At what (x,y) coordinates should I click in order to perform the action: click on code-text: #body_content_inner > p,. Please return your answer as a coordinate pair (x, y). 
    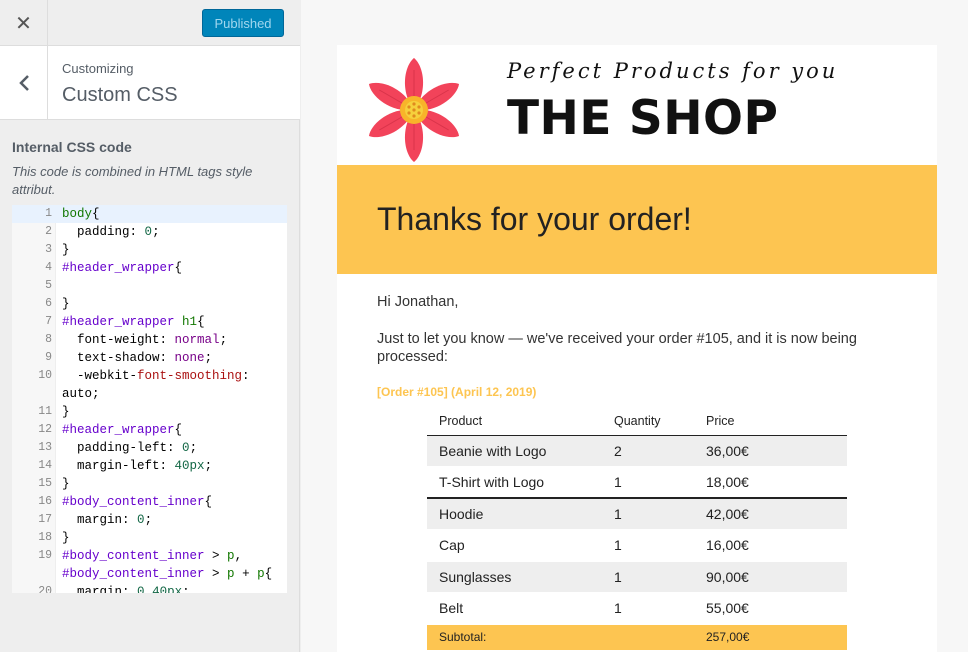
    Looking at the image, I should click on (152, 556).